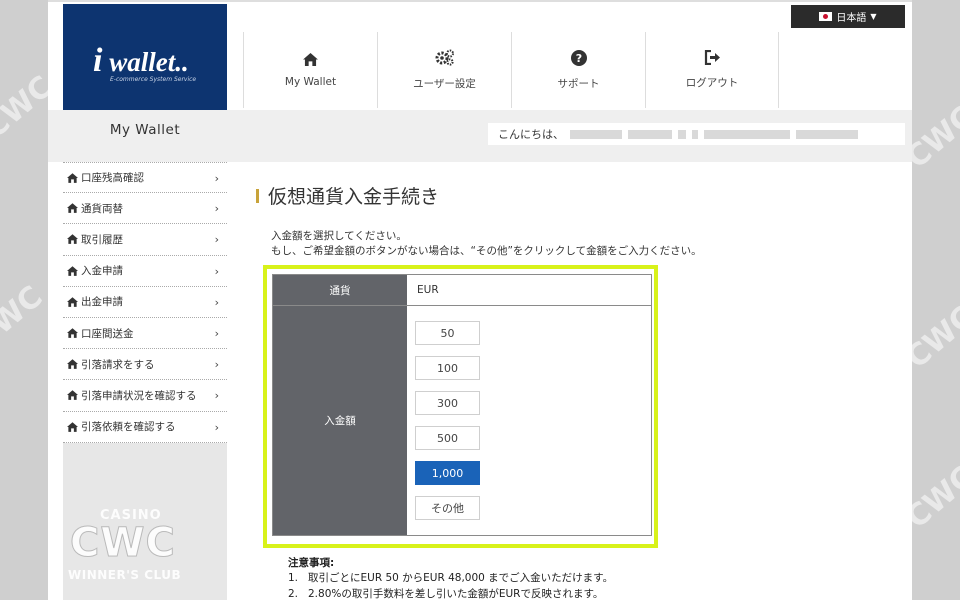 Image resolution: width=960 pixels, height=600 pixels. I want to click on sidebar-item-balance: 口座残高確認 ›, so click(145, 178).